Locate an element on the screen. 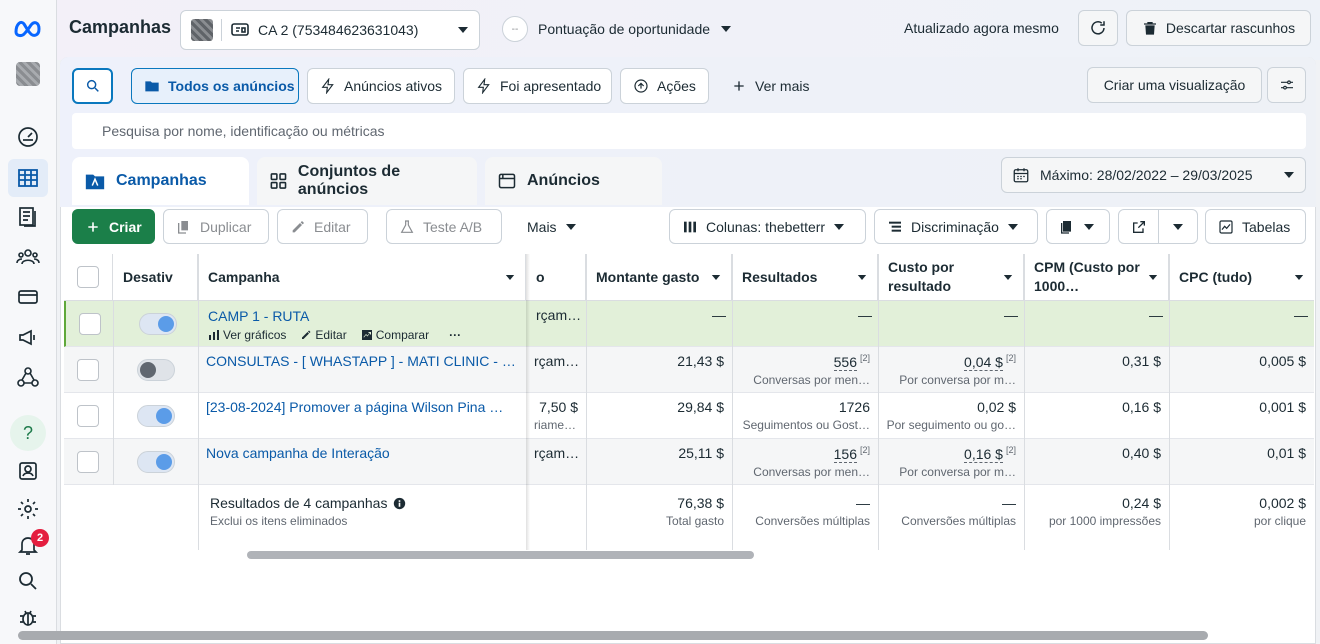 The width and height of the screenshot is (1320, 644). totals-cpc-value: 0,002 $ is located at coordinates (1282, 503).